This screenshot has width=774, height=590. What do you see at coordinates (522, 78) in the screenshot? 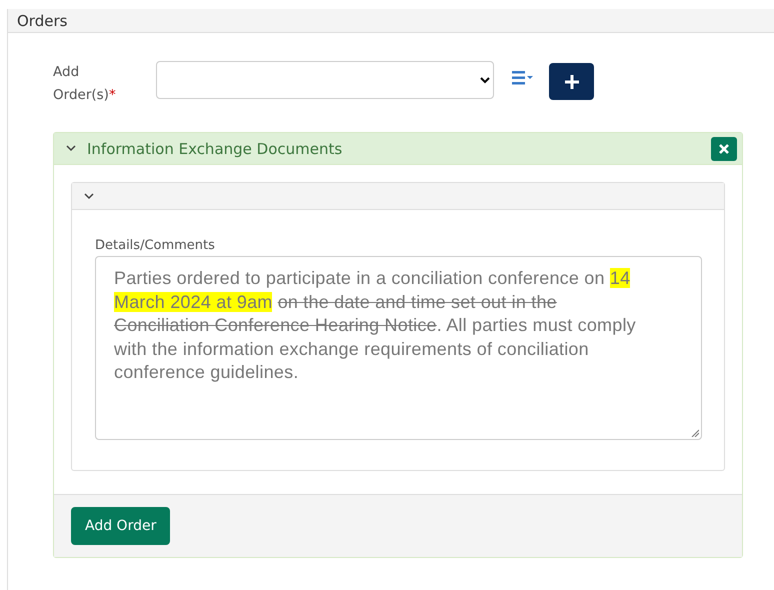
I see `list-icon` at bounding box center [522, 78].